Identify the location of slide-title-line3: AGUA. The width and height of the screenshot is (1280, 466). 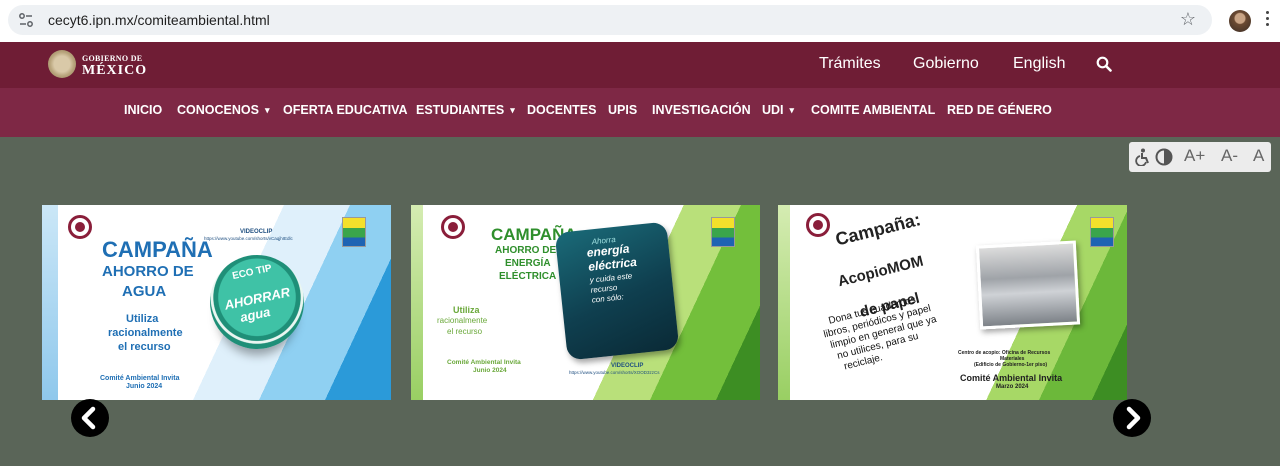
(144, 291).